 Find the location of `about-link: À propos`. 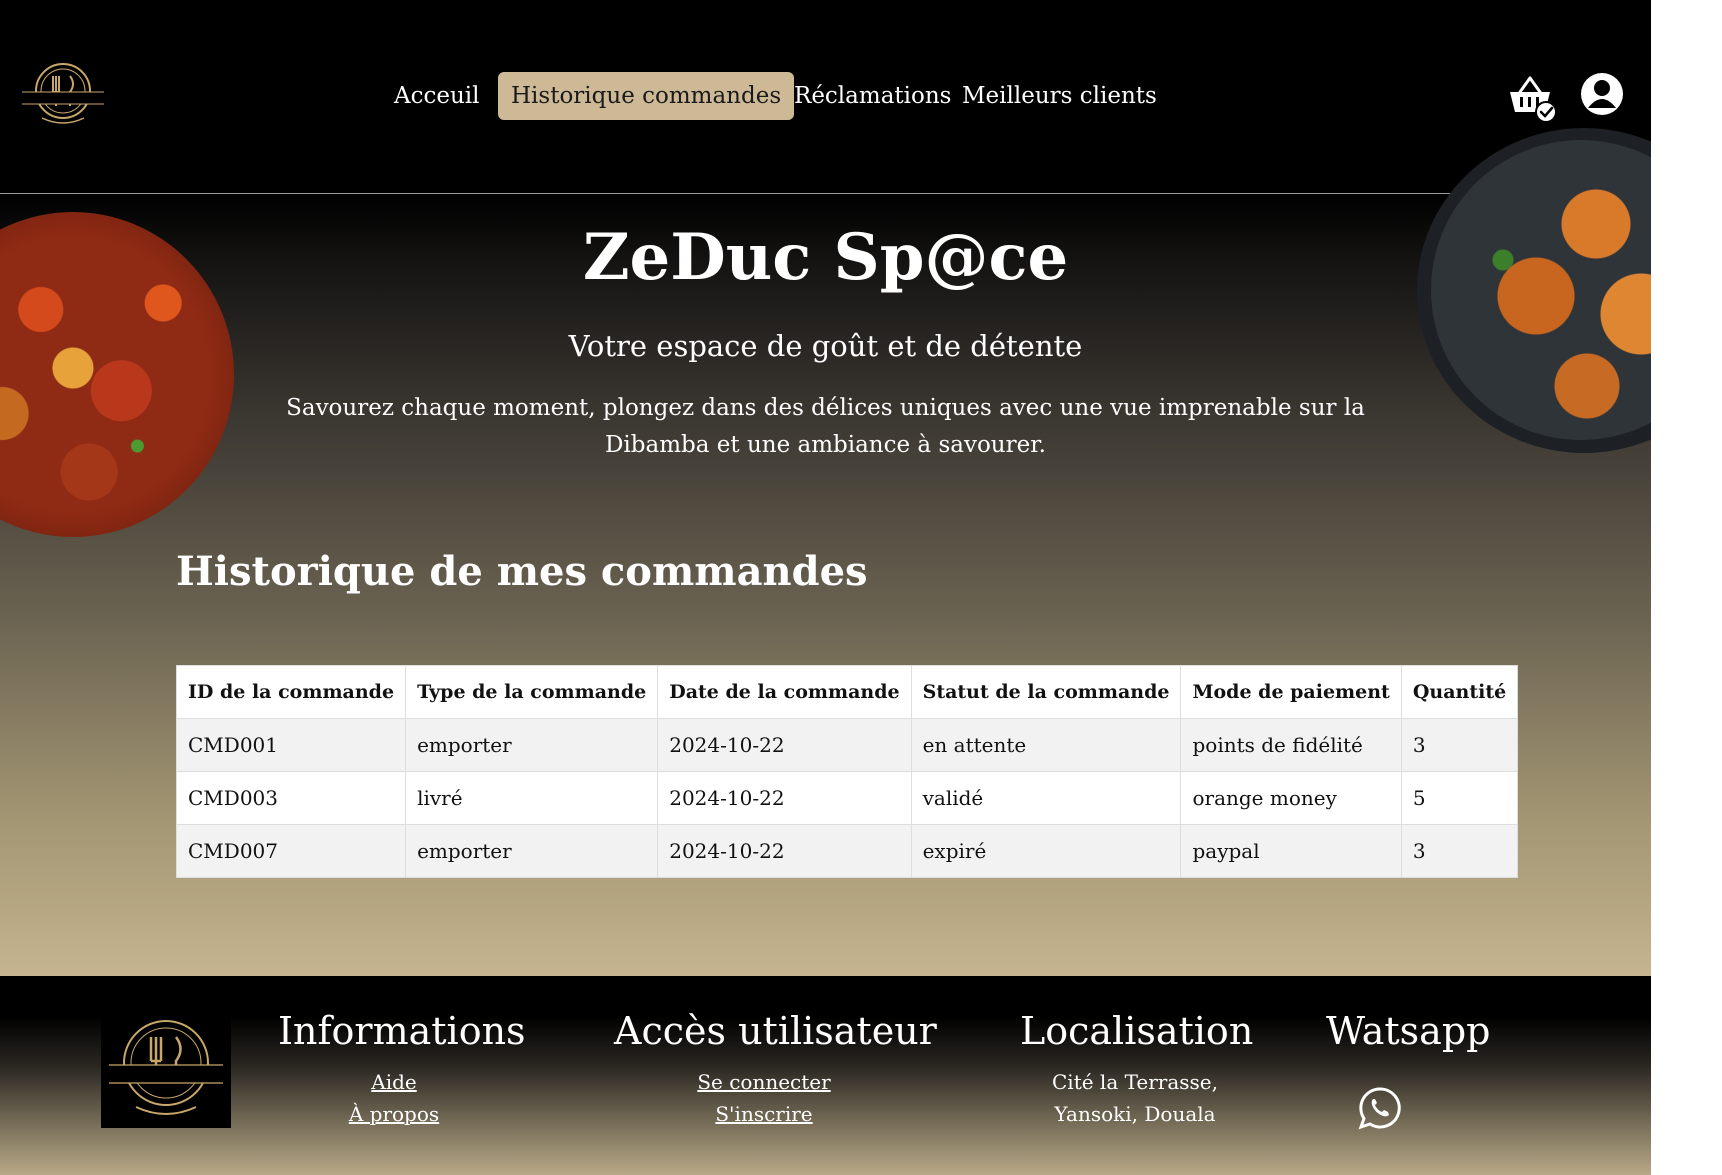

about-link: À propos is located at coordinates (394, 1114).